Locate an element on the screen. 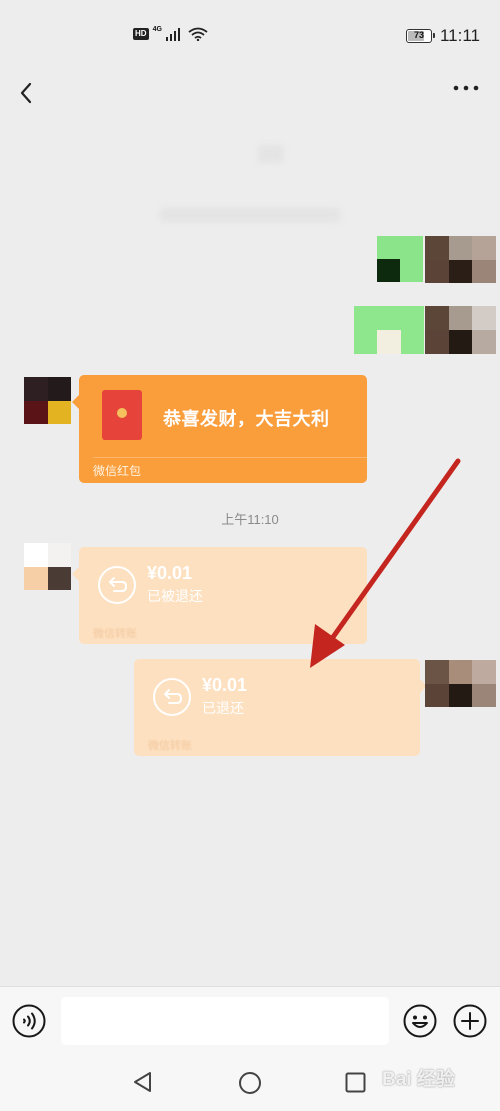 This screenshot has width=500, height=1111. more-dots-icon is located at coordinates (466, 88).